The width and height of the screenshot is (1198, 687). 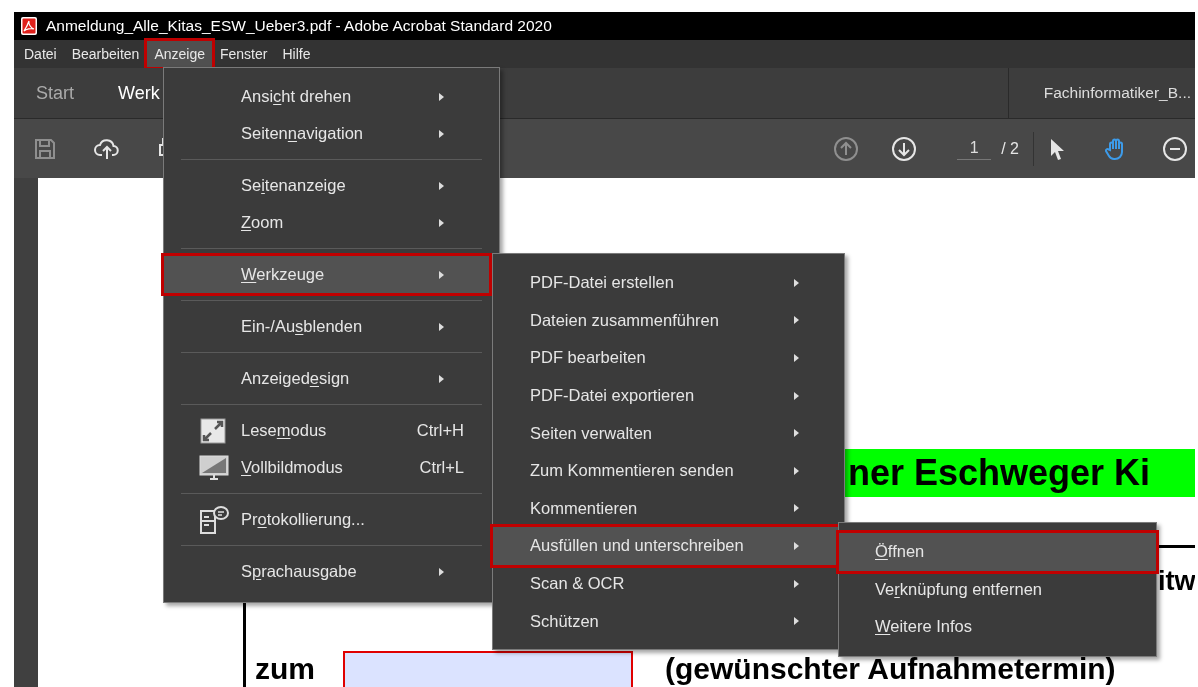 What do you see at coordinates (974, 148) in the screenshot?
I see `page-number-field: 1` at bounding box center [974, 148].